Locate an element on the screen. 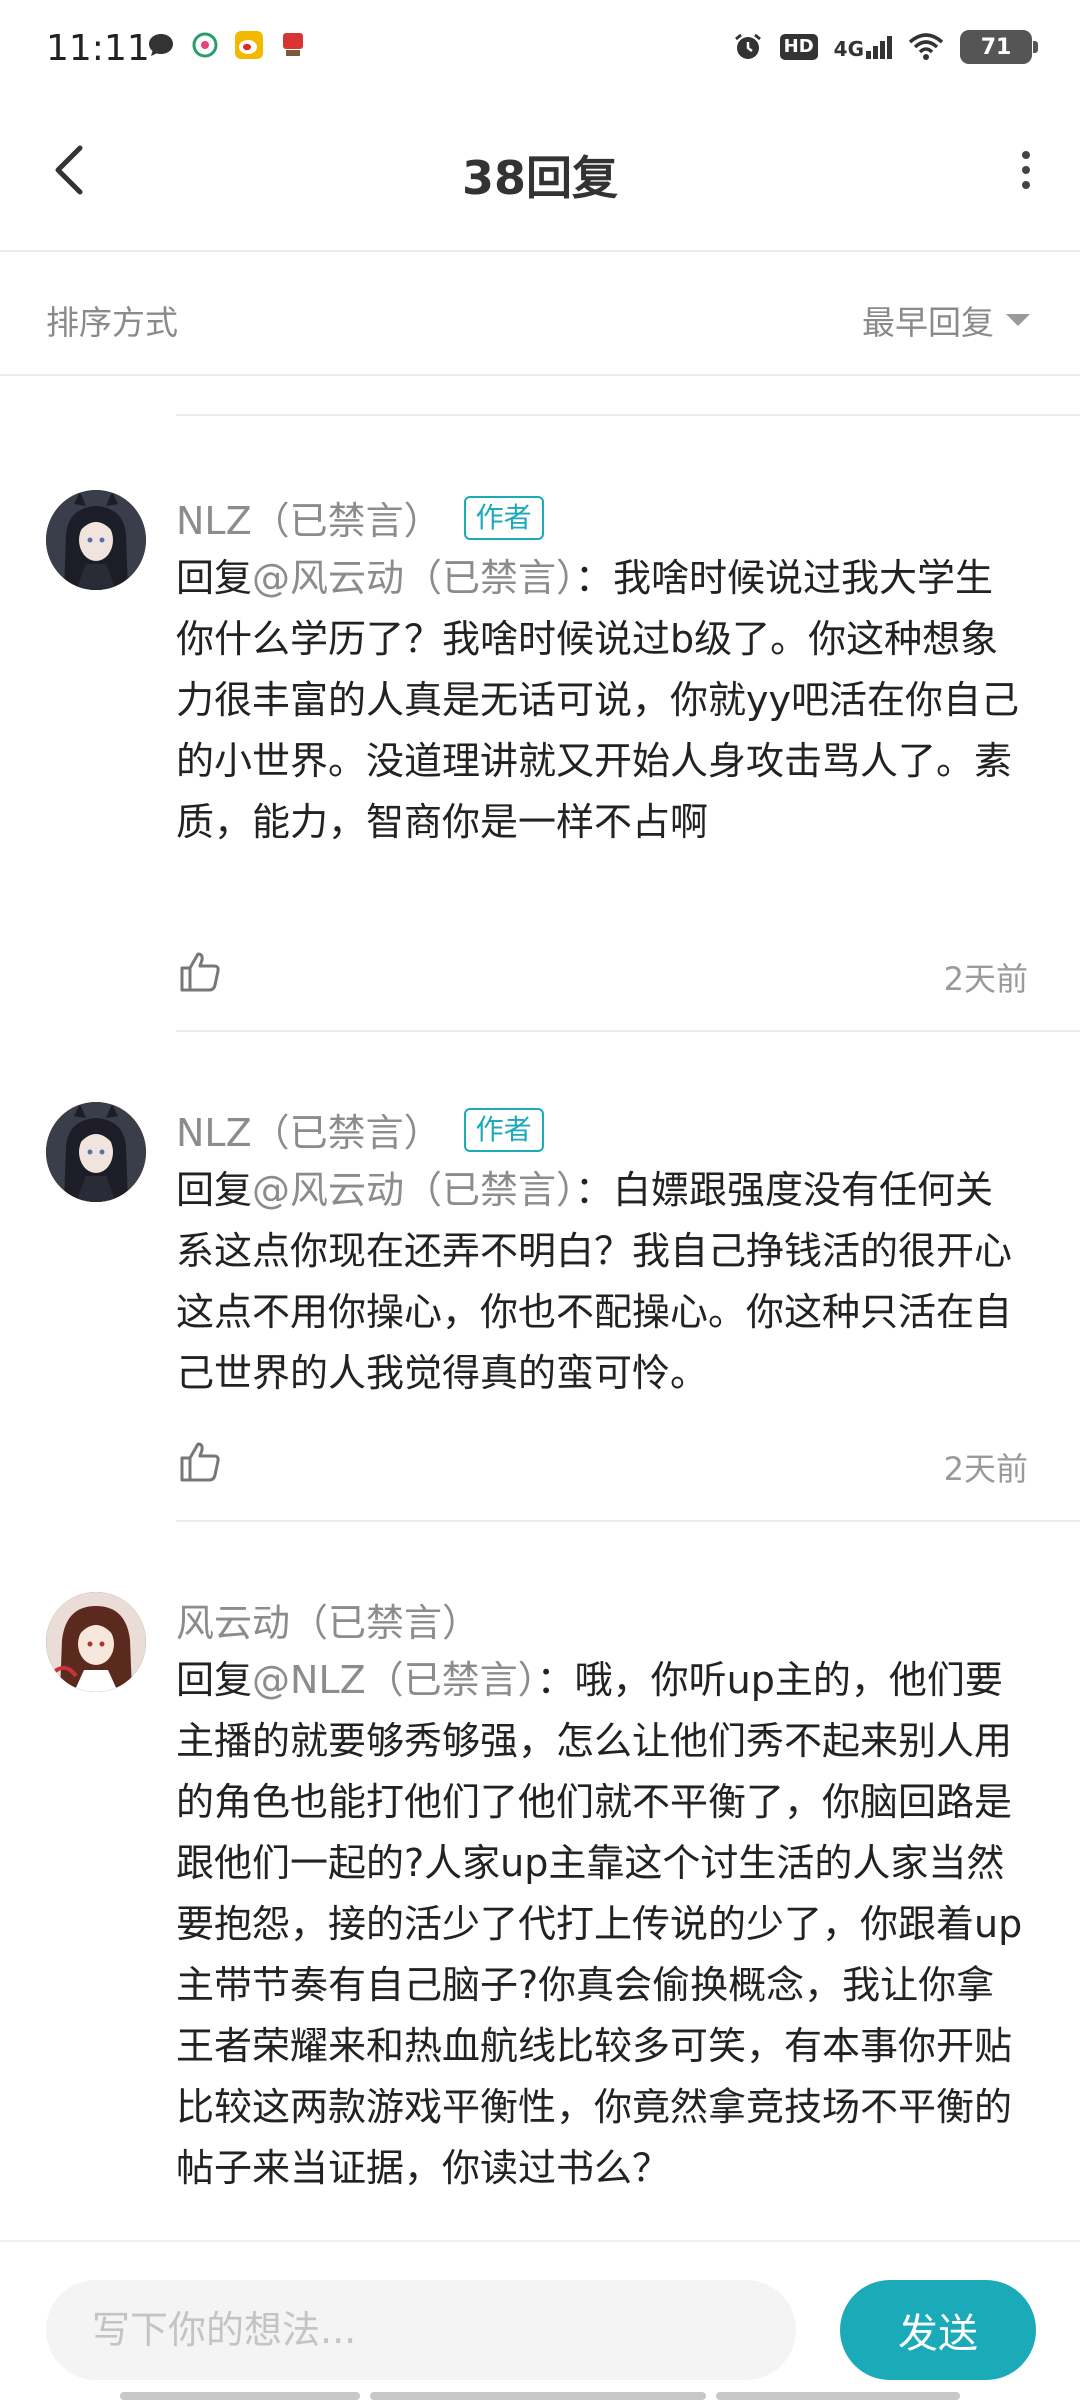  sort-selected-value: 最早回复 is located at coordinates (928, 322).